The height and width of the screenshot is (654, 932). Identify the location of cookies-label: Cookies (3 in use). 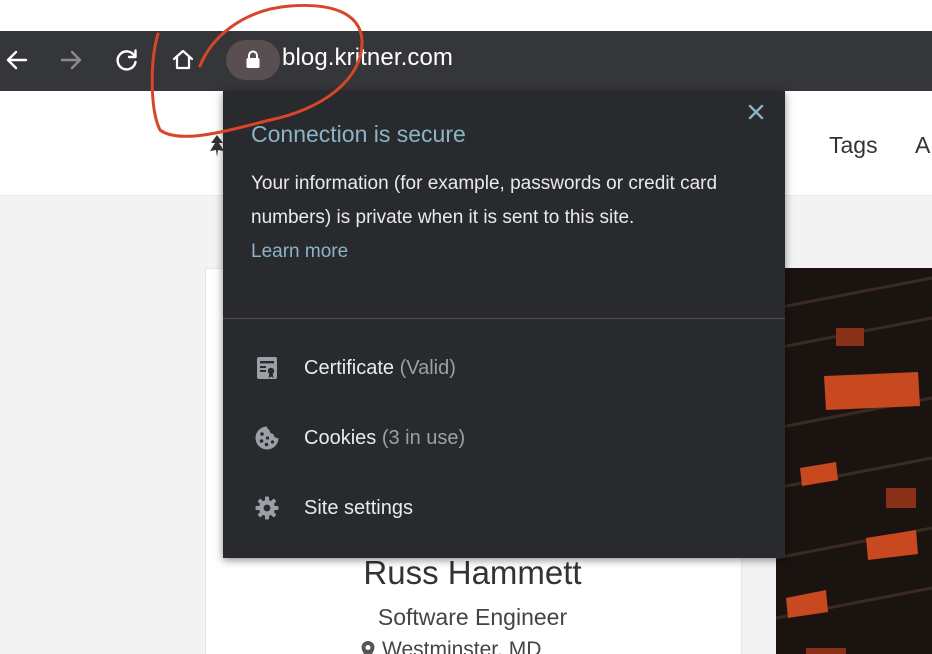
(384, 438).